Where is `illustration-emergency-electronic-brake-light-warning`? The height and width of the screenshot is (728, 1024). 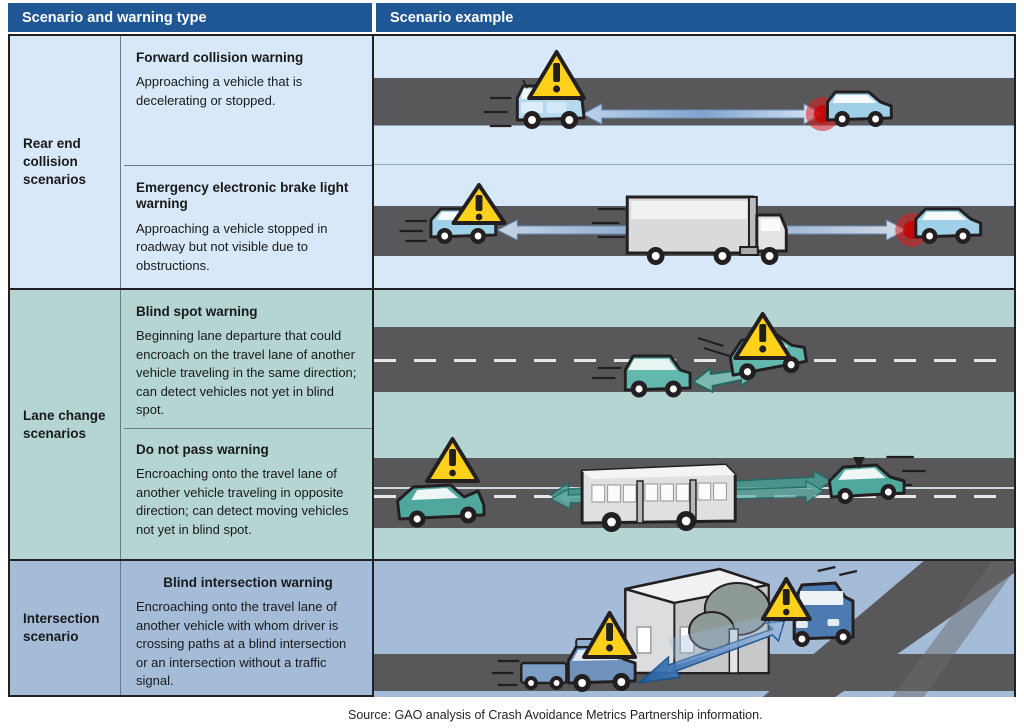 illustration-emergency-electronic-brake-light-warning is located at coordinates (694, 230).